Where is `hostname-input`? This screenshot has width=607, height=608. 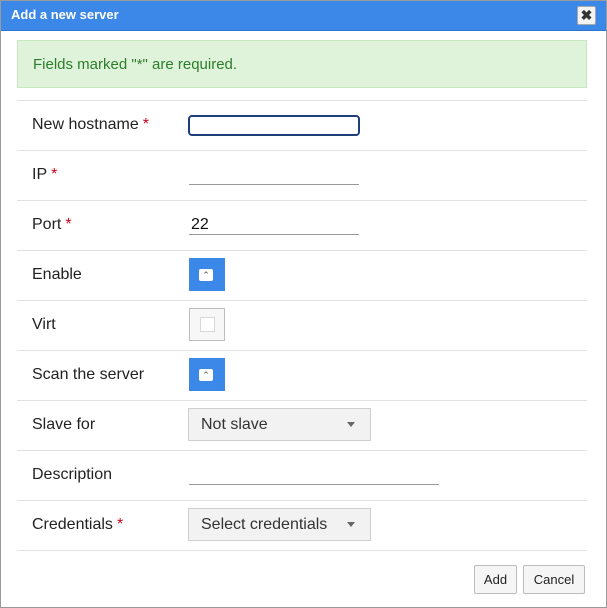
hostname-input is located at coordinates (274, 125).